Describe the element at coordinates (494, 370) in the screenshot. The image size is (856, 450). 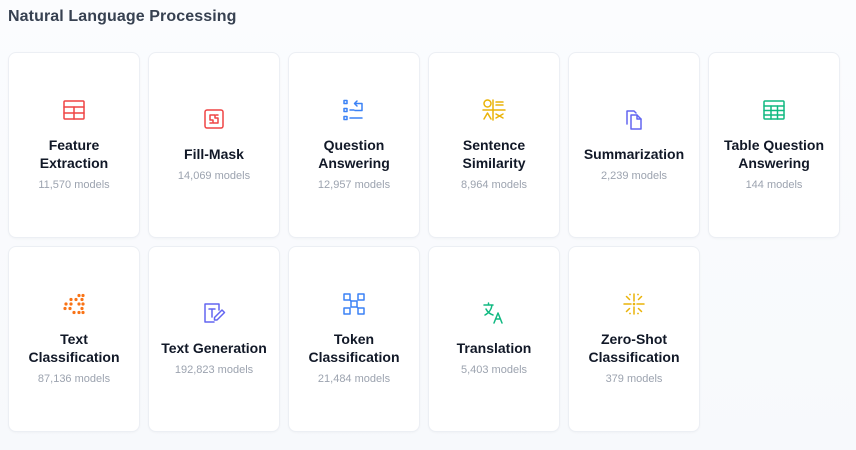
I see `model-count: 5,403 models` at that location.